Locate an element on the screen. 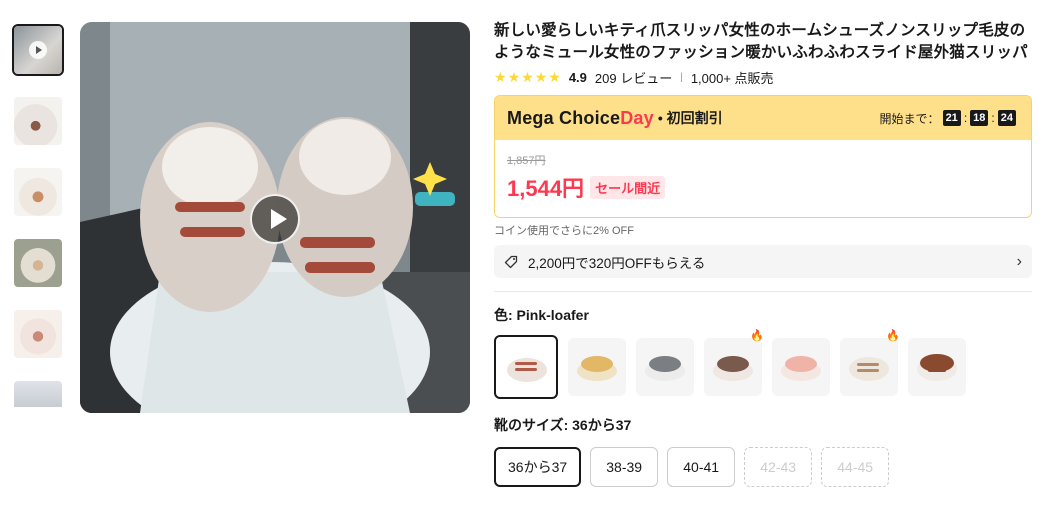 The height and width of the screenshot is (506, 1050). star-rating: ★ ★ ★ ★ ★ is located at coordinates (527, 77).